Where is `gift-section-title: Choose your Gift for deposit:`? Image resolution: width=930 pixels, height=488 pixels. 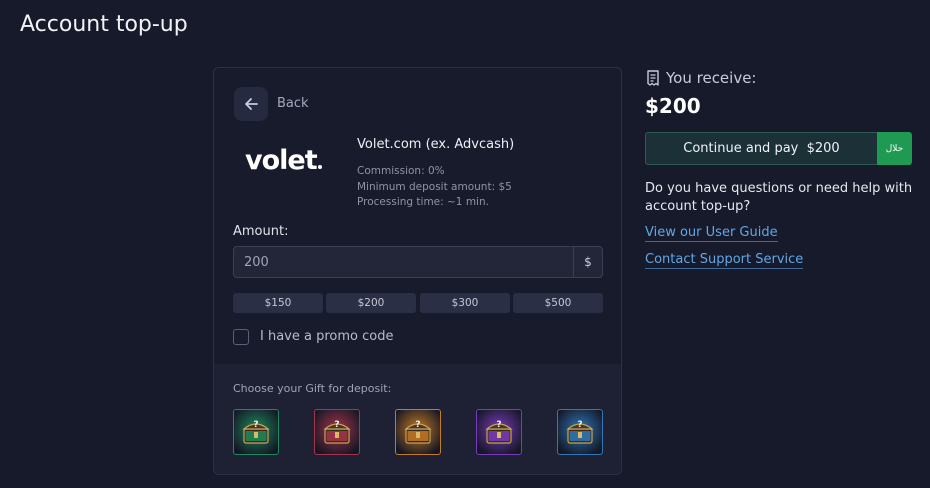
gift-section-title: Choose your Gift for deposit: is located at coordinates (312, 388).